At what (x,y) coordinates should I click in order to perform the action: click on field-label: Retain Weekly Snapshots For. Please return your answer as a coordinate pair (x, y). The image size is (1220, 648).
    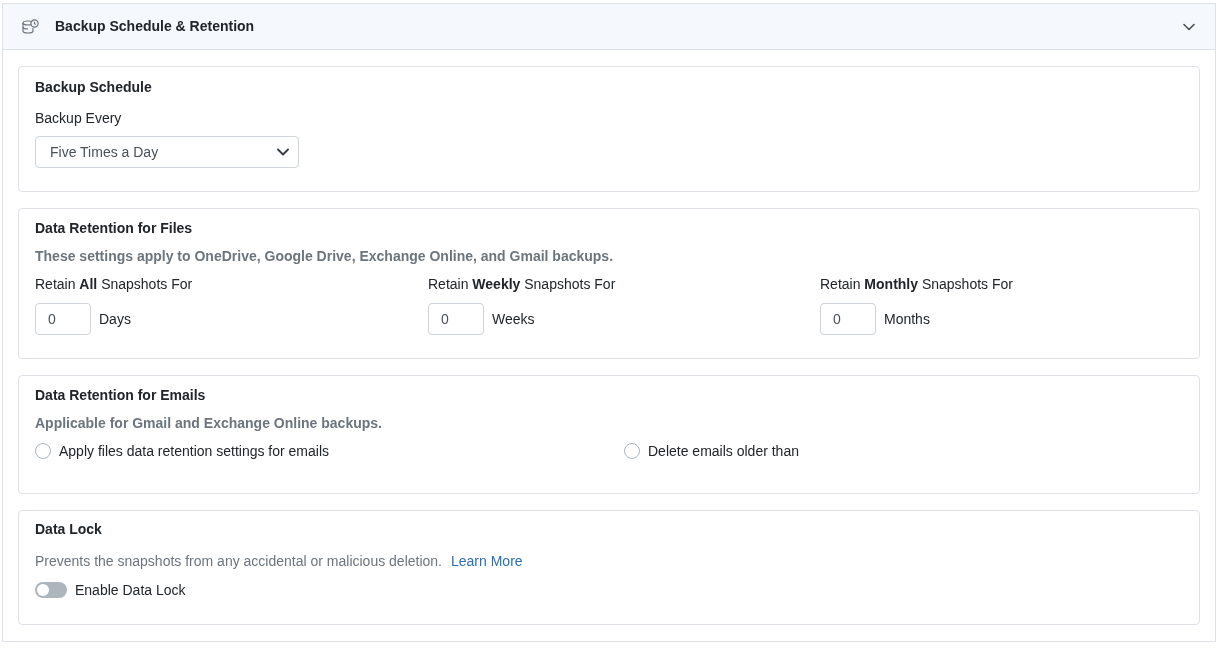
    Looking at the image, I should click on (522, 284).